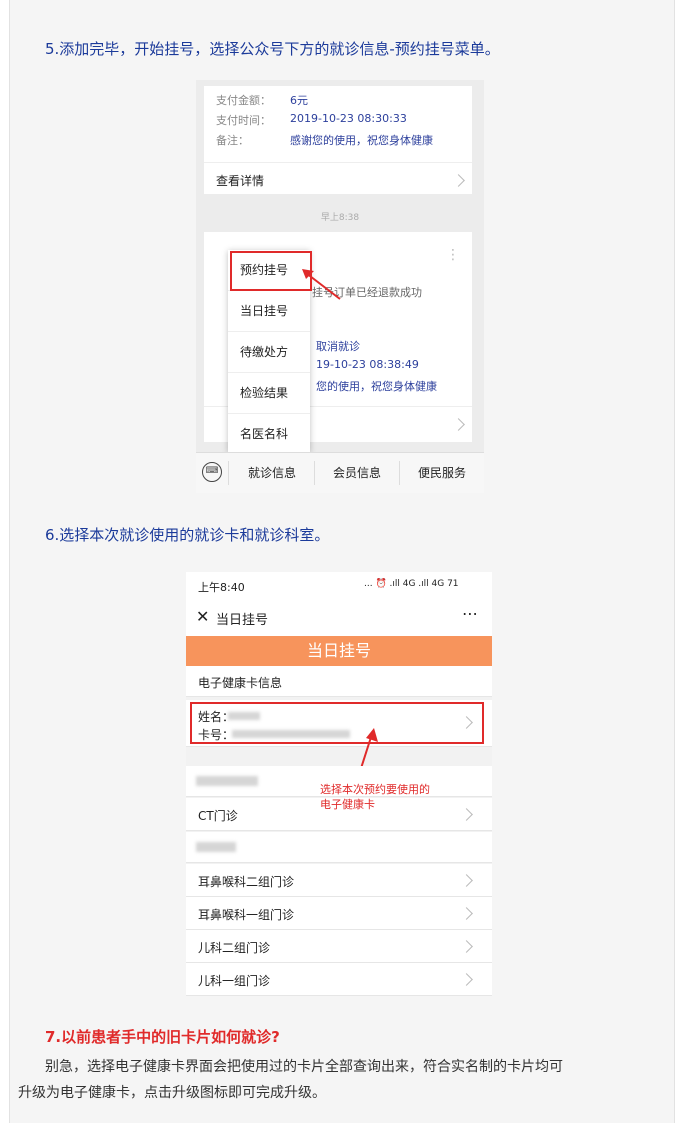 This screenshot has width=682, height=1123. Describe the element at coordinates (272, 49) in the screenshot. I see `step5-text: 5.添加完毕，开始挂号，选择公众号下方的就诊信息-预约挂号菜单。` at that location.